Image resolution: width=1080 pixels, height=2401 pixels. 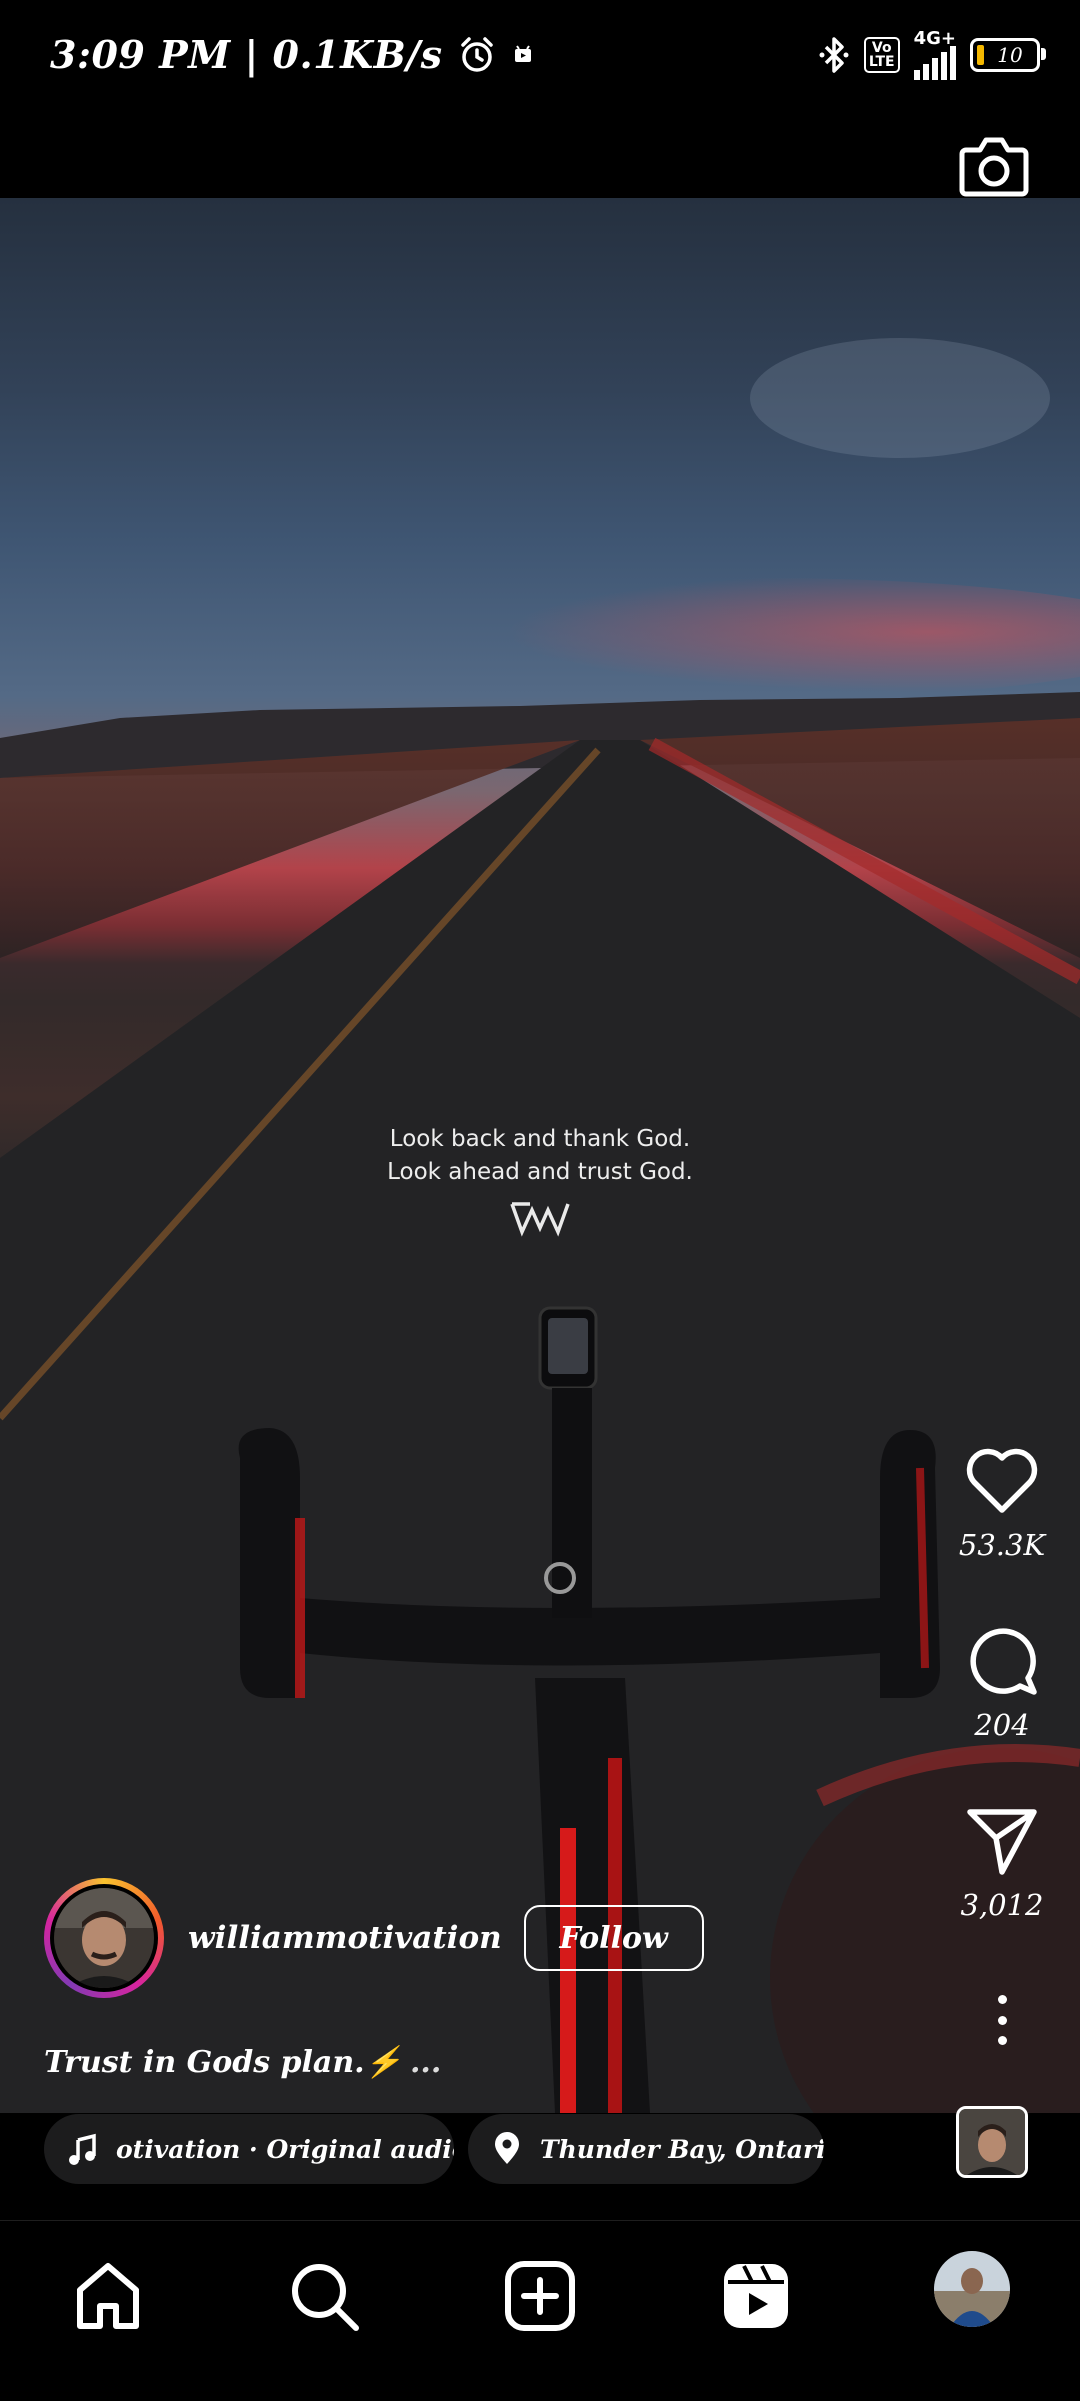 I want to click on like-count: 53.3K, so click(x=1002, y=1545).